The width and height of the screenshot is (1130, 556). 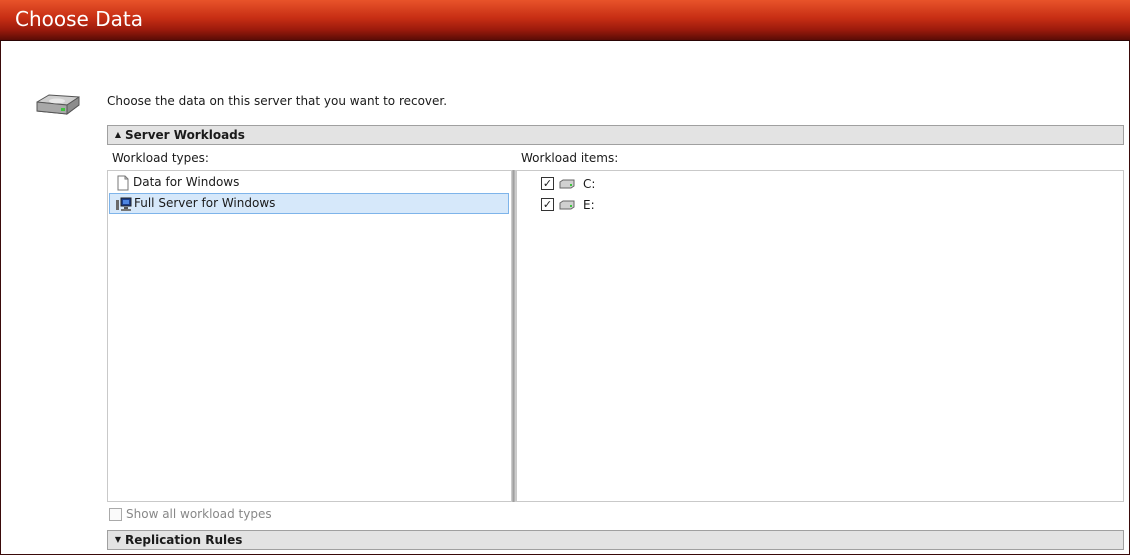 What do you see at coordinates (309, 182) in the screenshot?
I see `workload-type-data-for-windows: Data for Windows` at bounding box center [309, 182].